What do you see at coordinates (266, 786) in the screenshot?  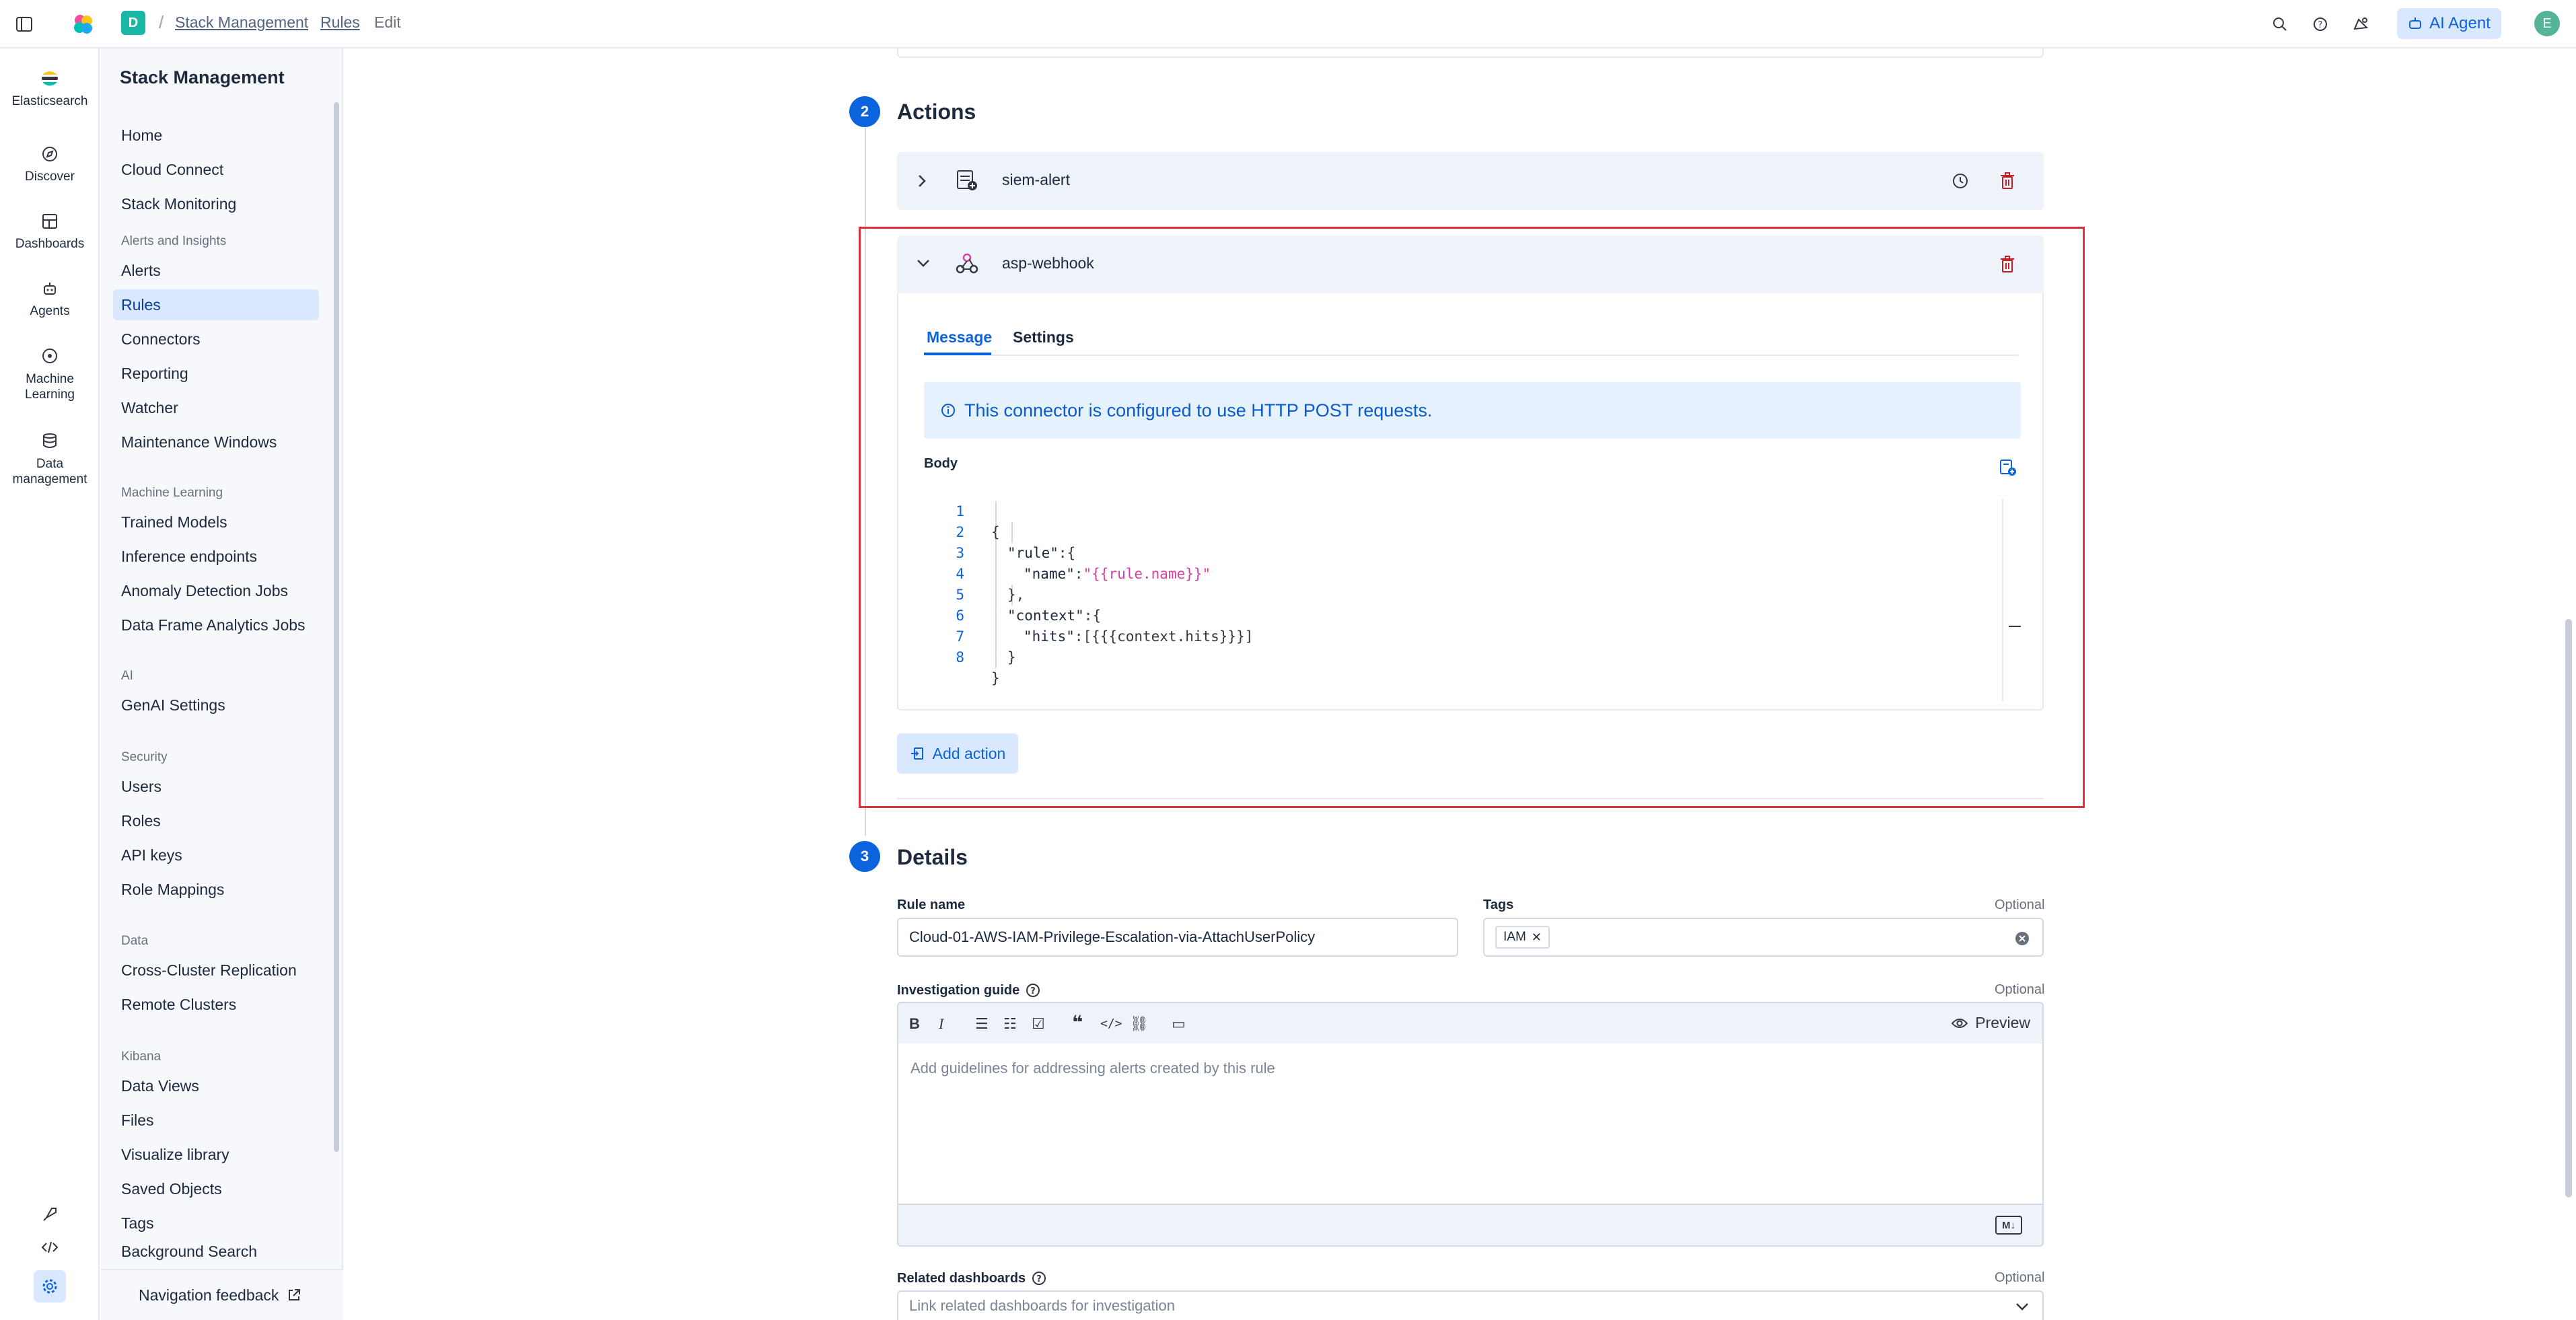 I see `nav-item-users: Users` at bounding box center [266, 786].